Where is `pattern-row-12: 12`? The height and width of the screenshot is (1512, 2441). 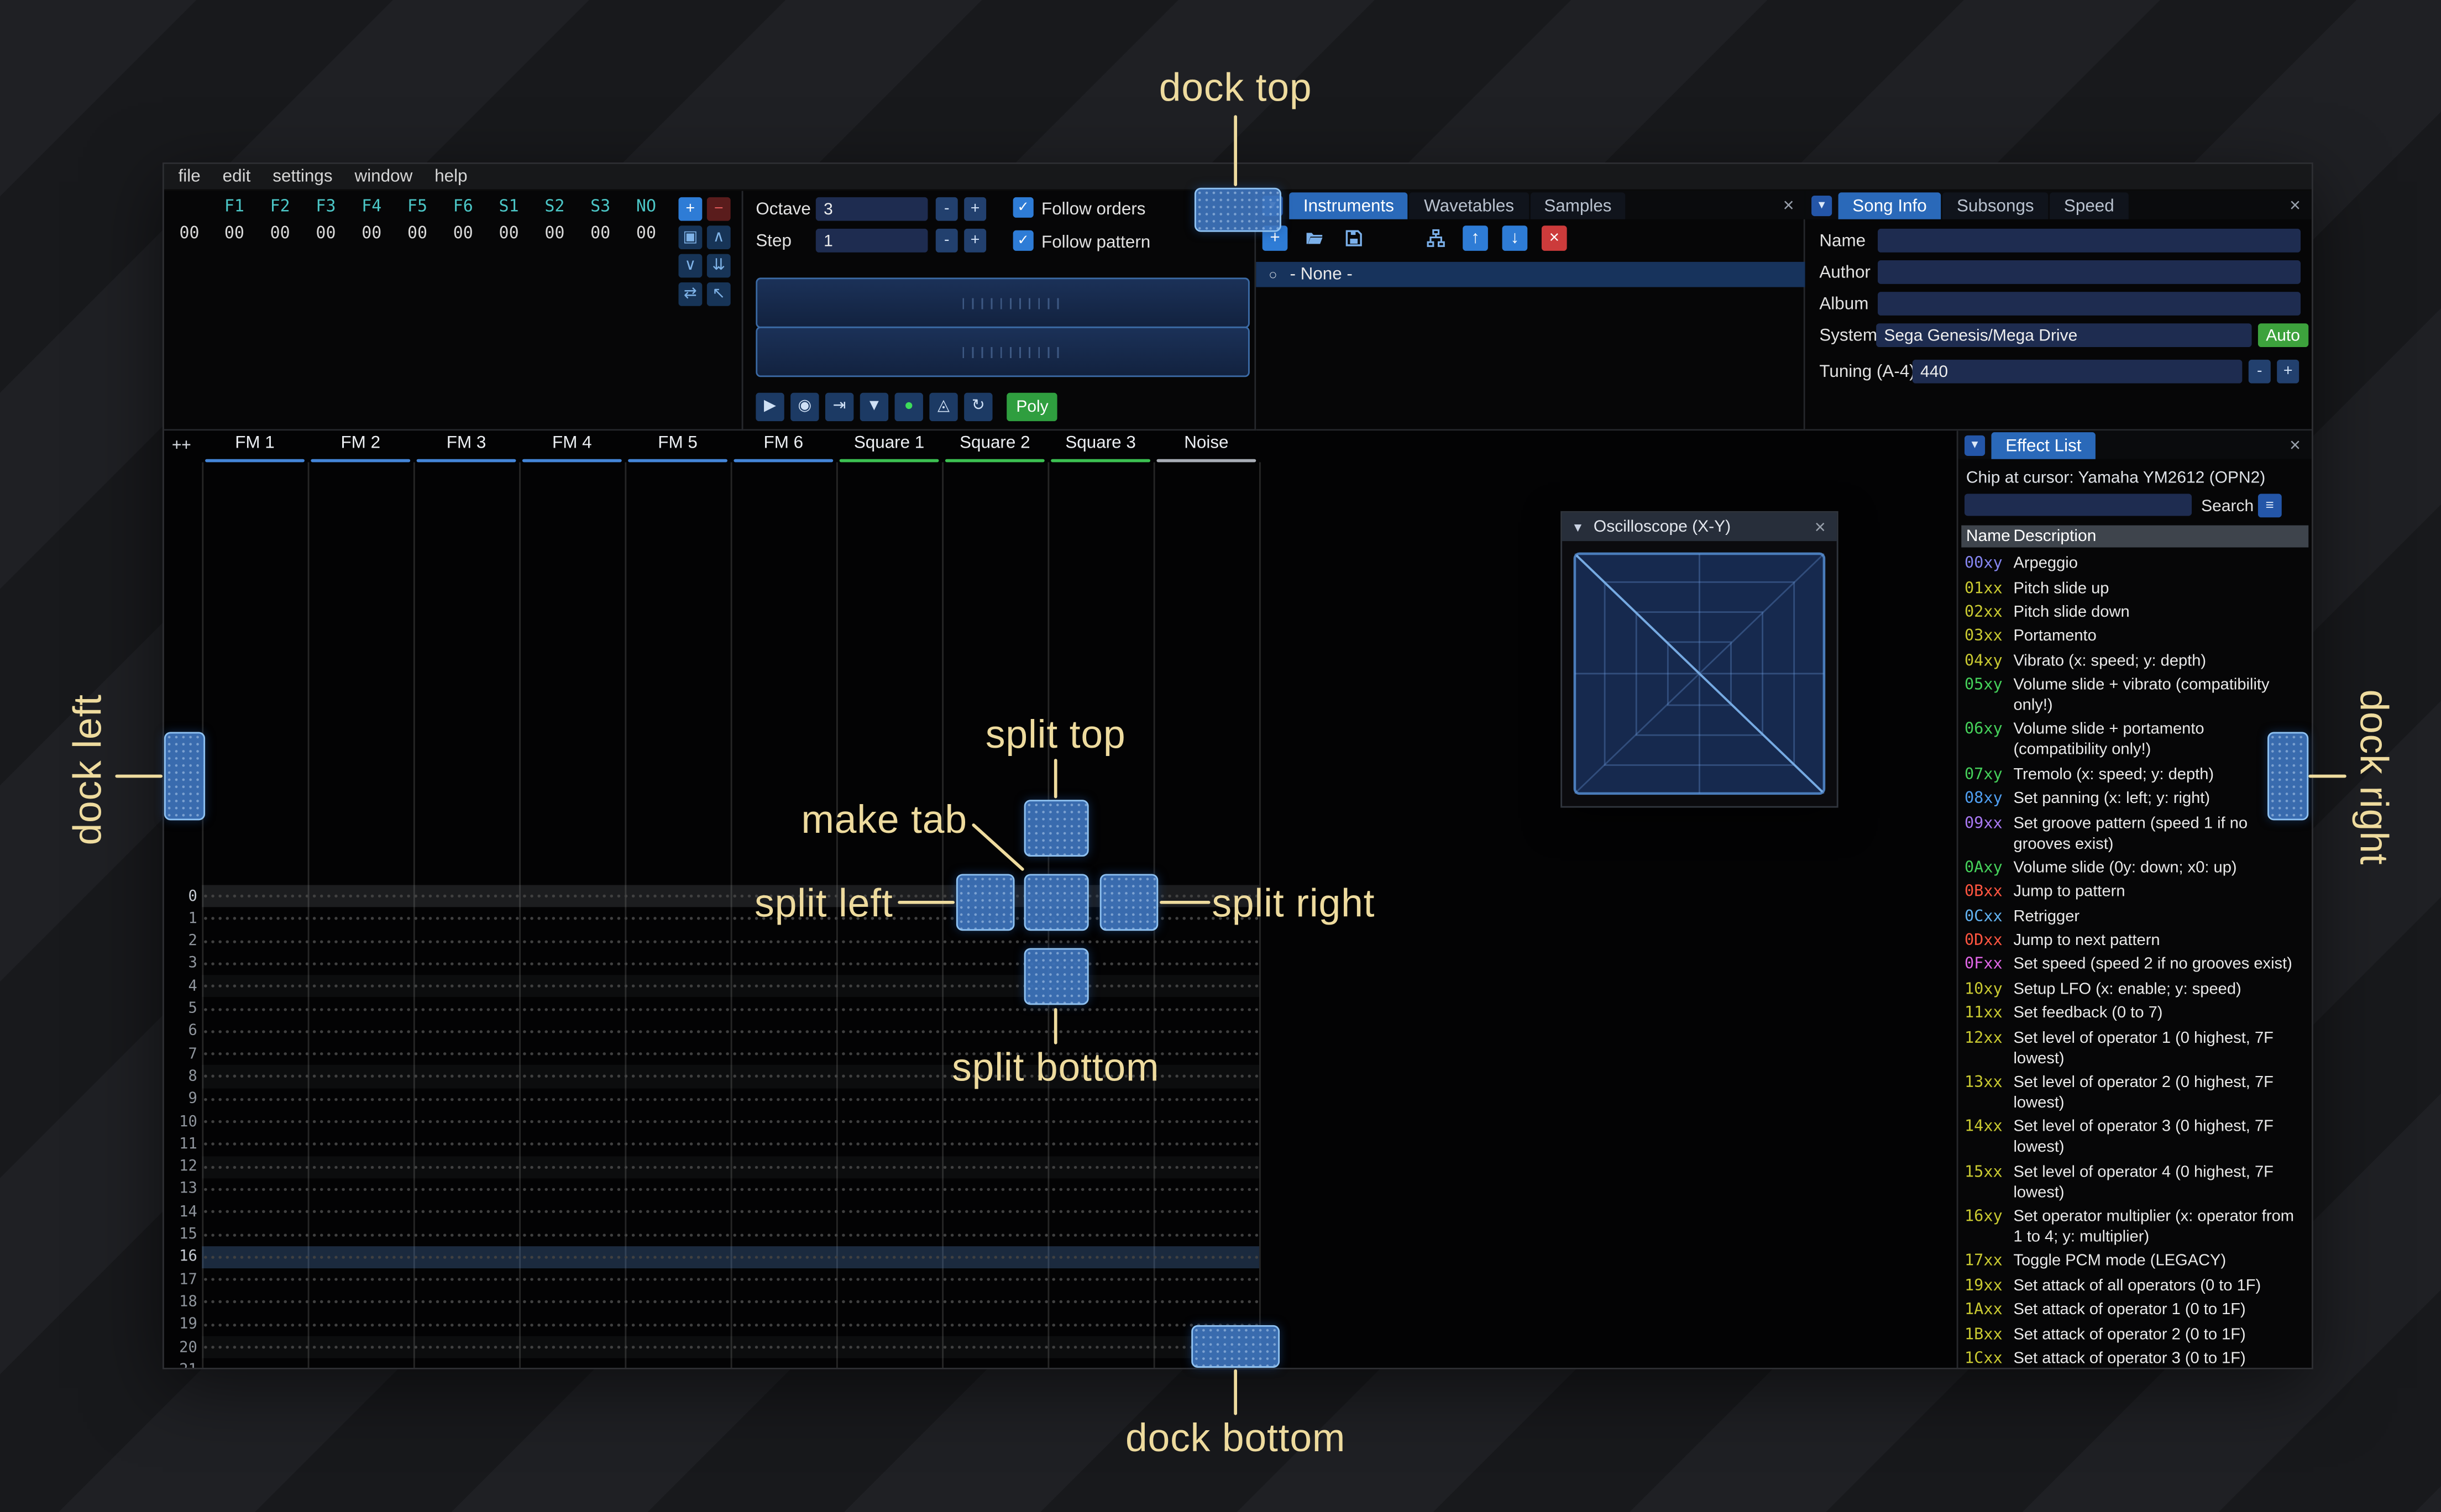 pattern-row-12: 12 is located at coordinates (1061, 1168).